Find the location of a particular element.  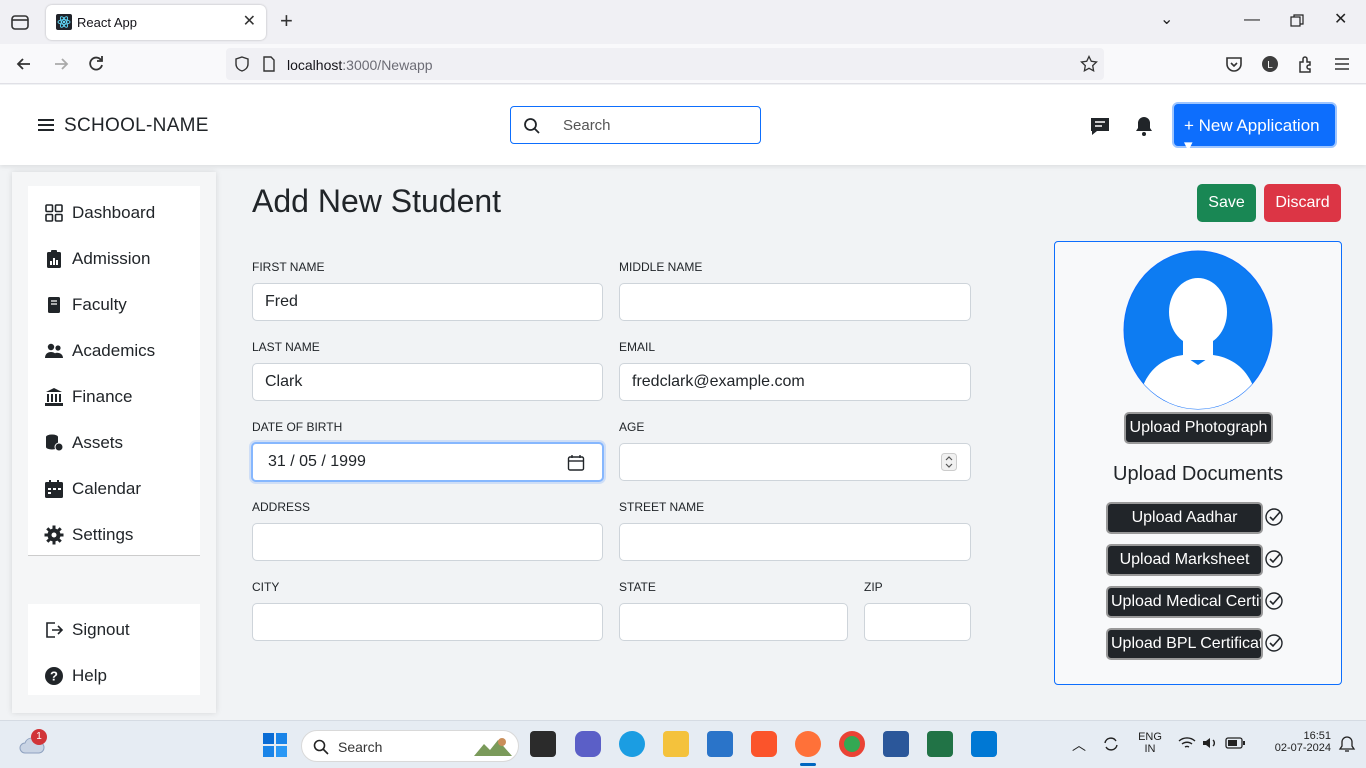

first-name-field: Fred is located at coordinates (427, 302).